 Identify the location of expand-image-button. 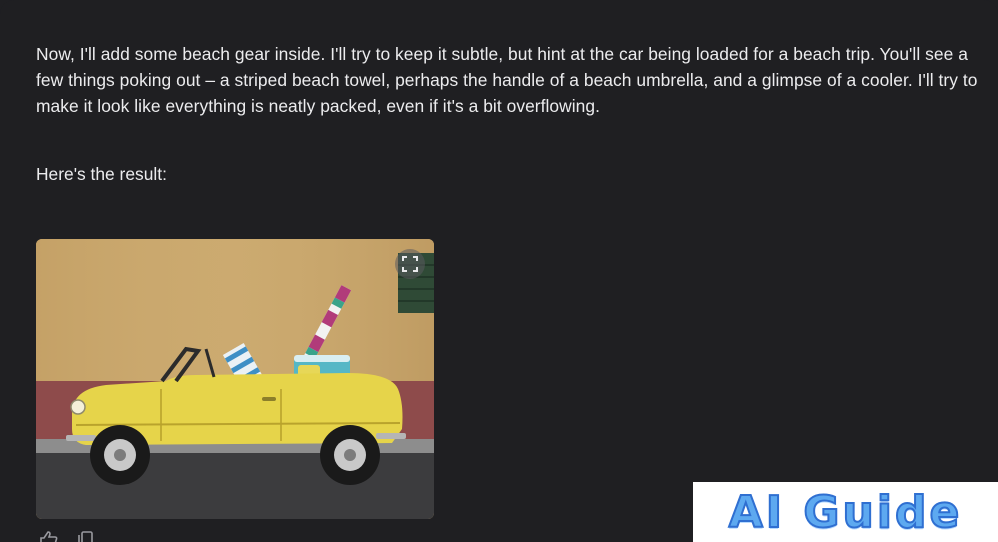
(410, 264).